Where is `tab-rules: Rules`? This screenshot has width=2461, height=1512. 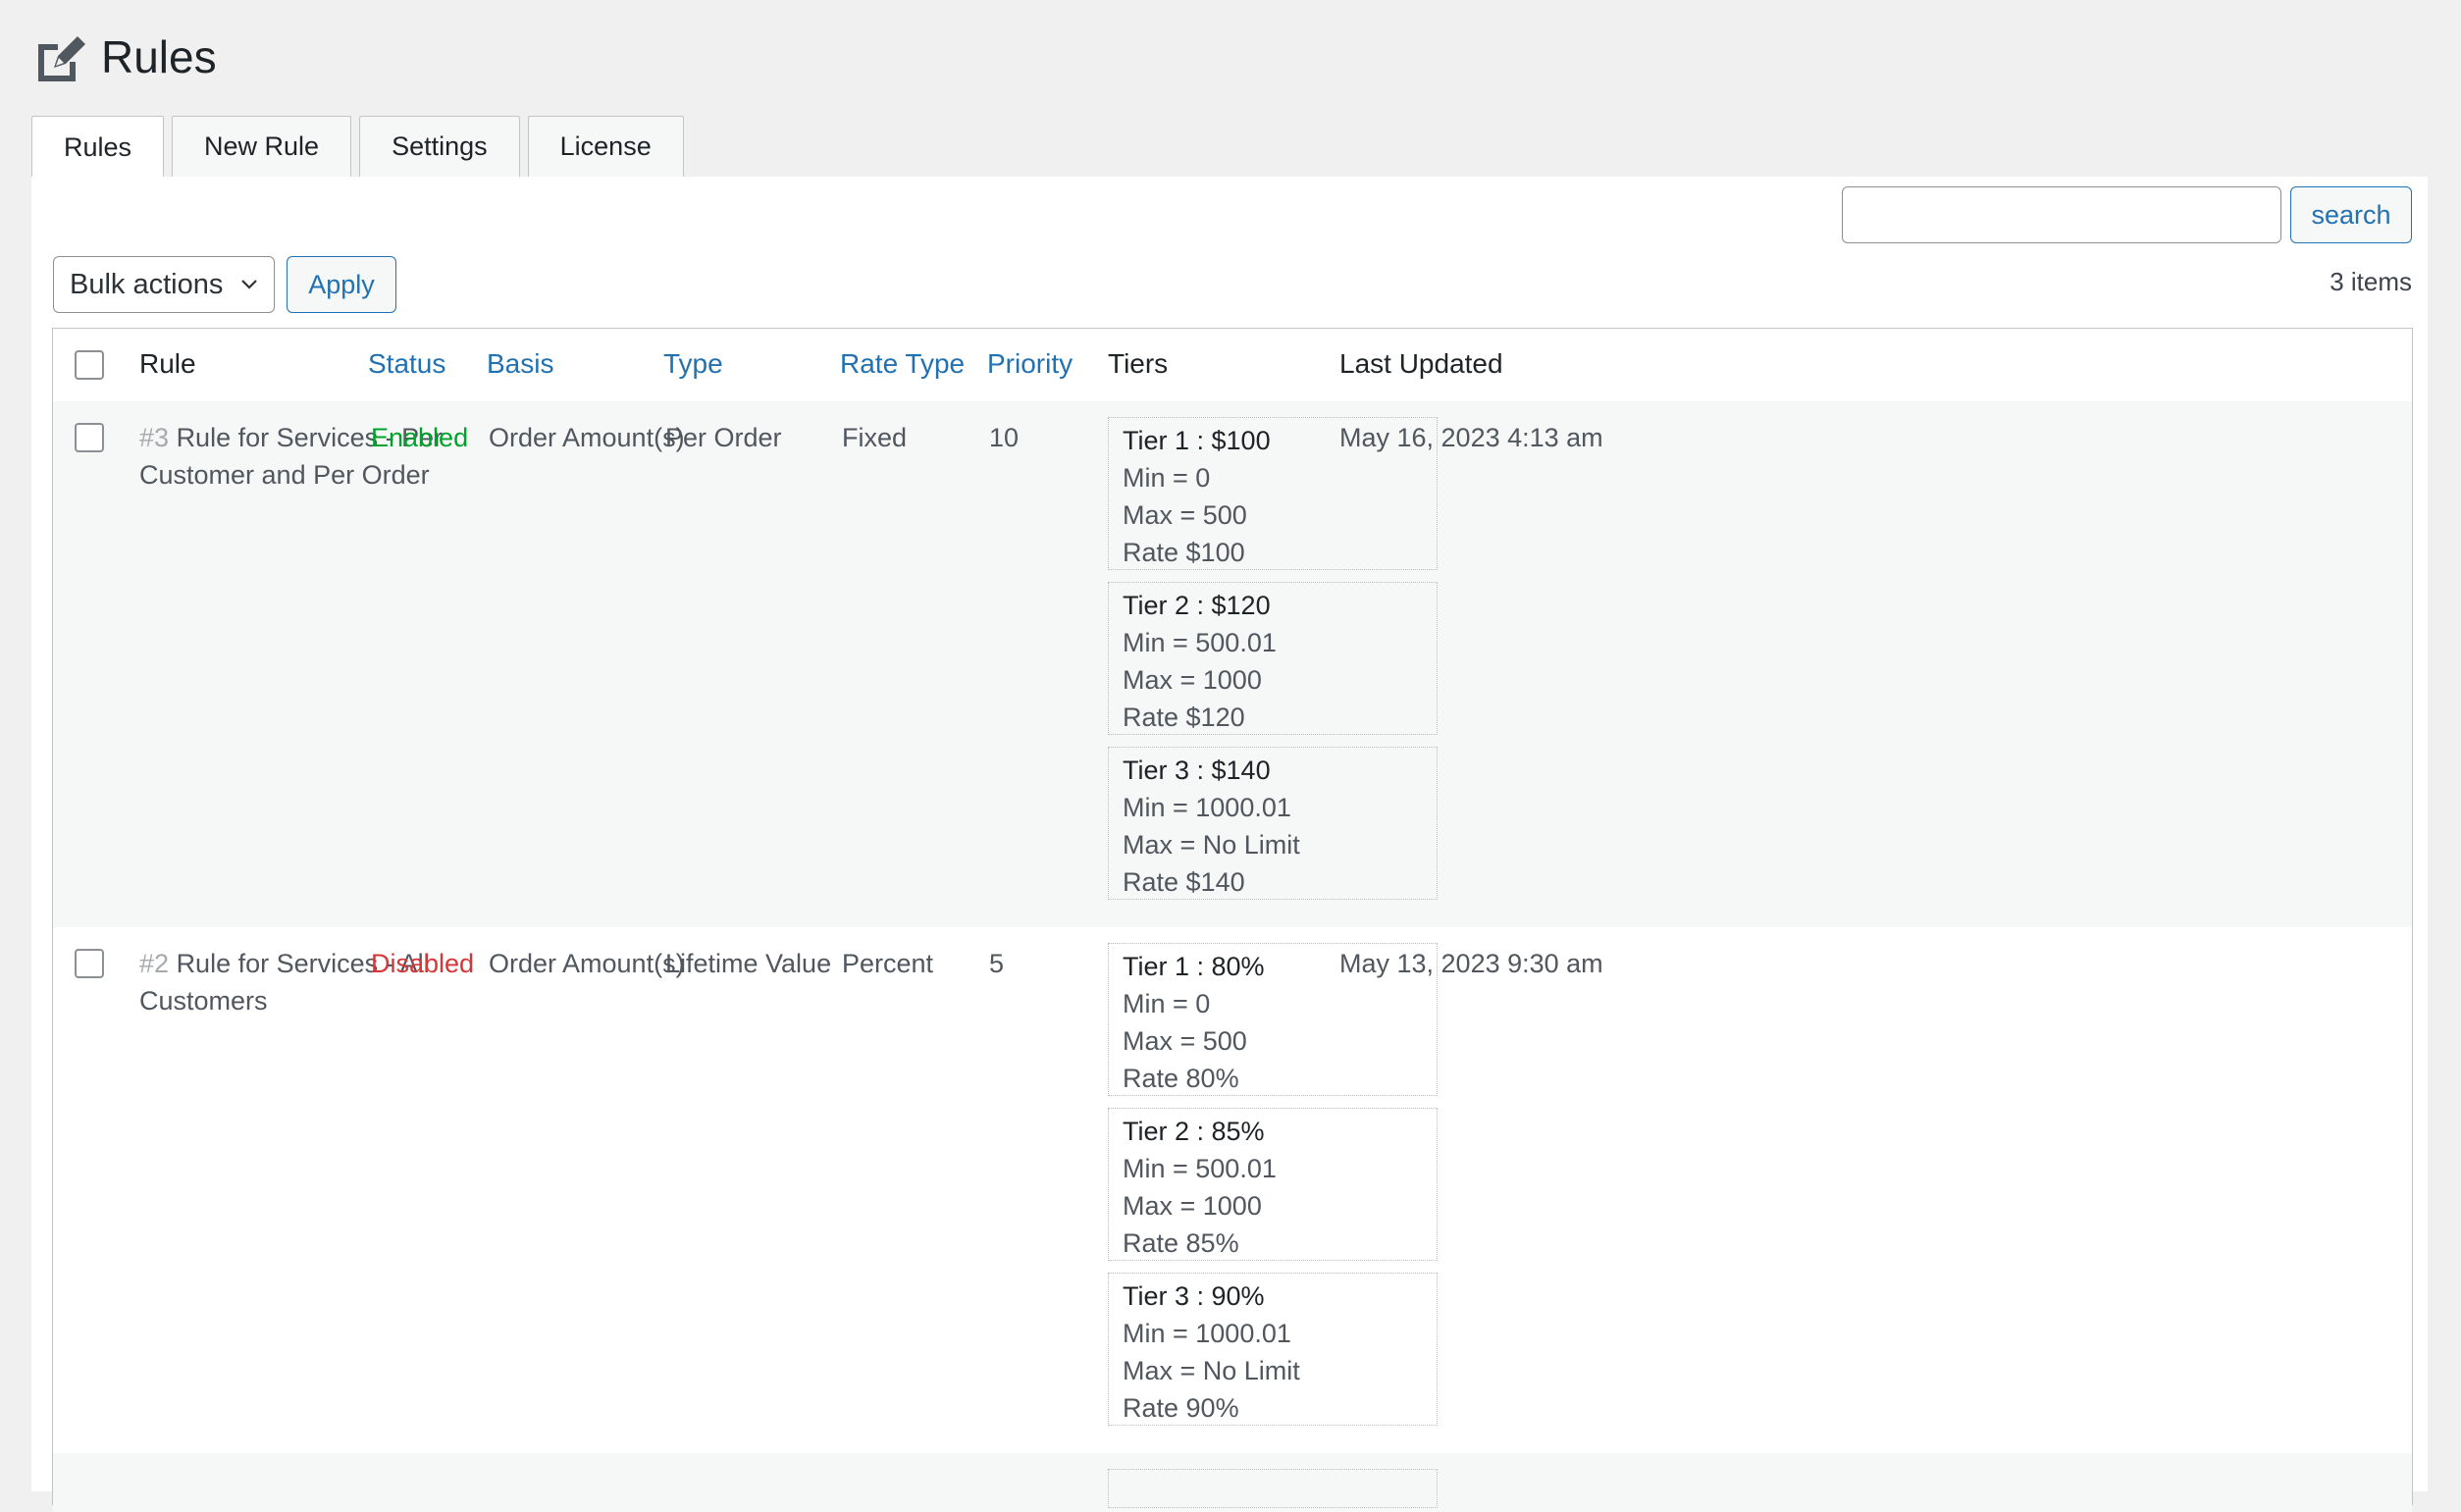
tab-rules: Rules is located at coordinates (98, 147).